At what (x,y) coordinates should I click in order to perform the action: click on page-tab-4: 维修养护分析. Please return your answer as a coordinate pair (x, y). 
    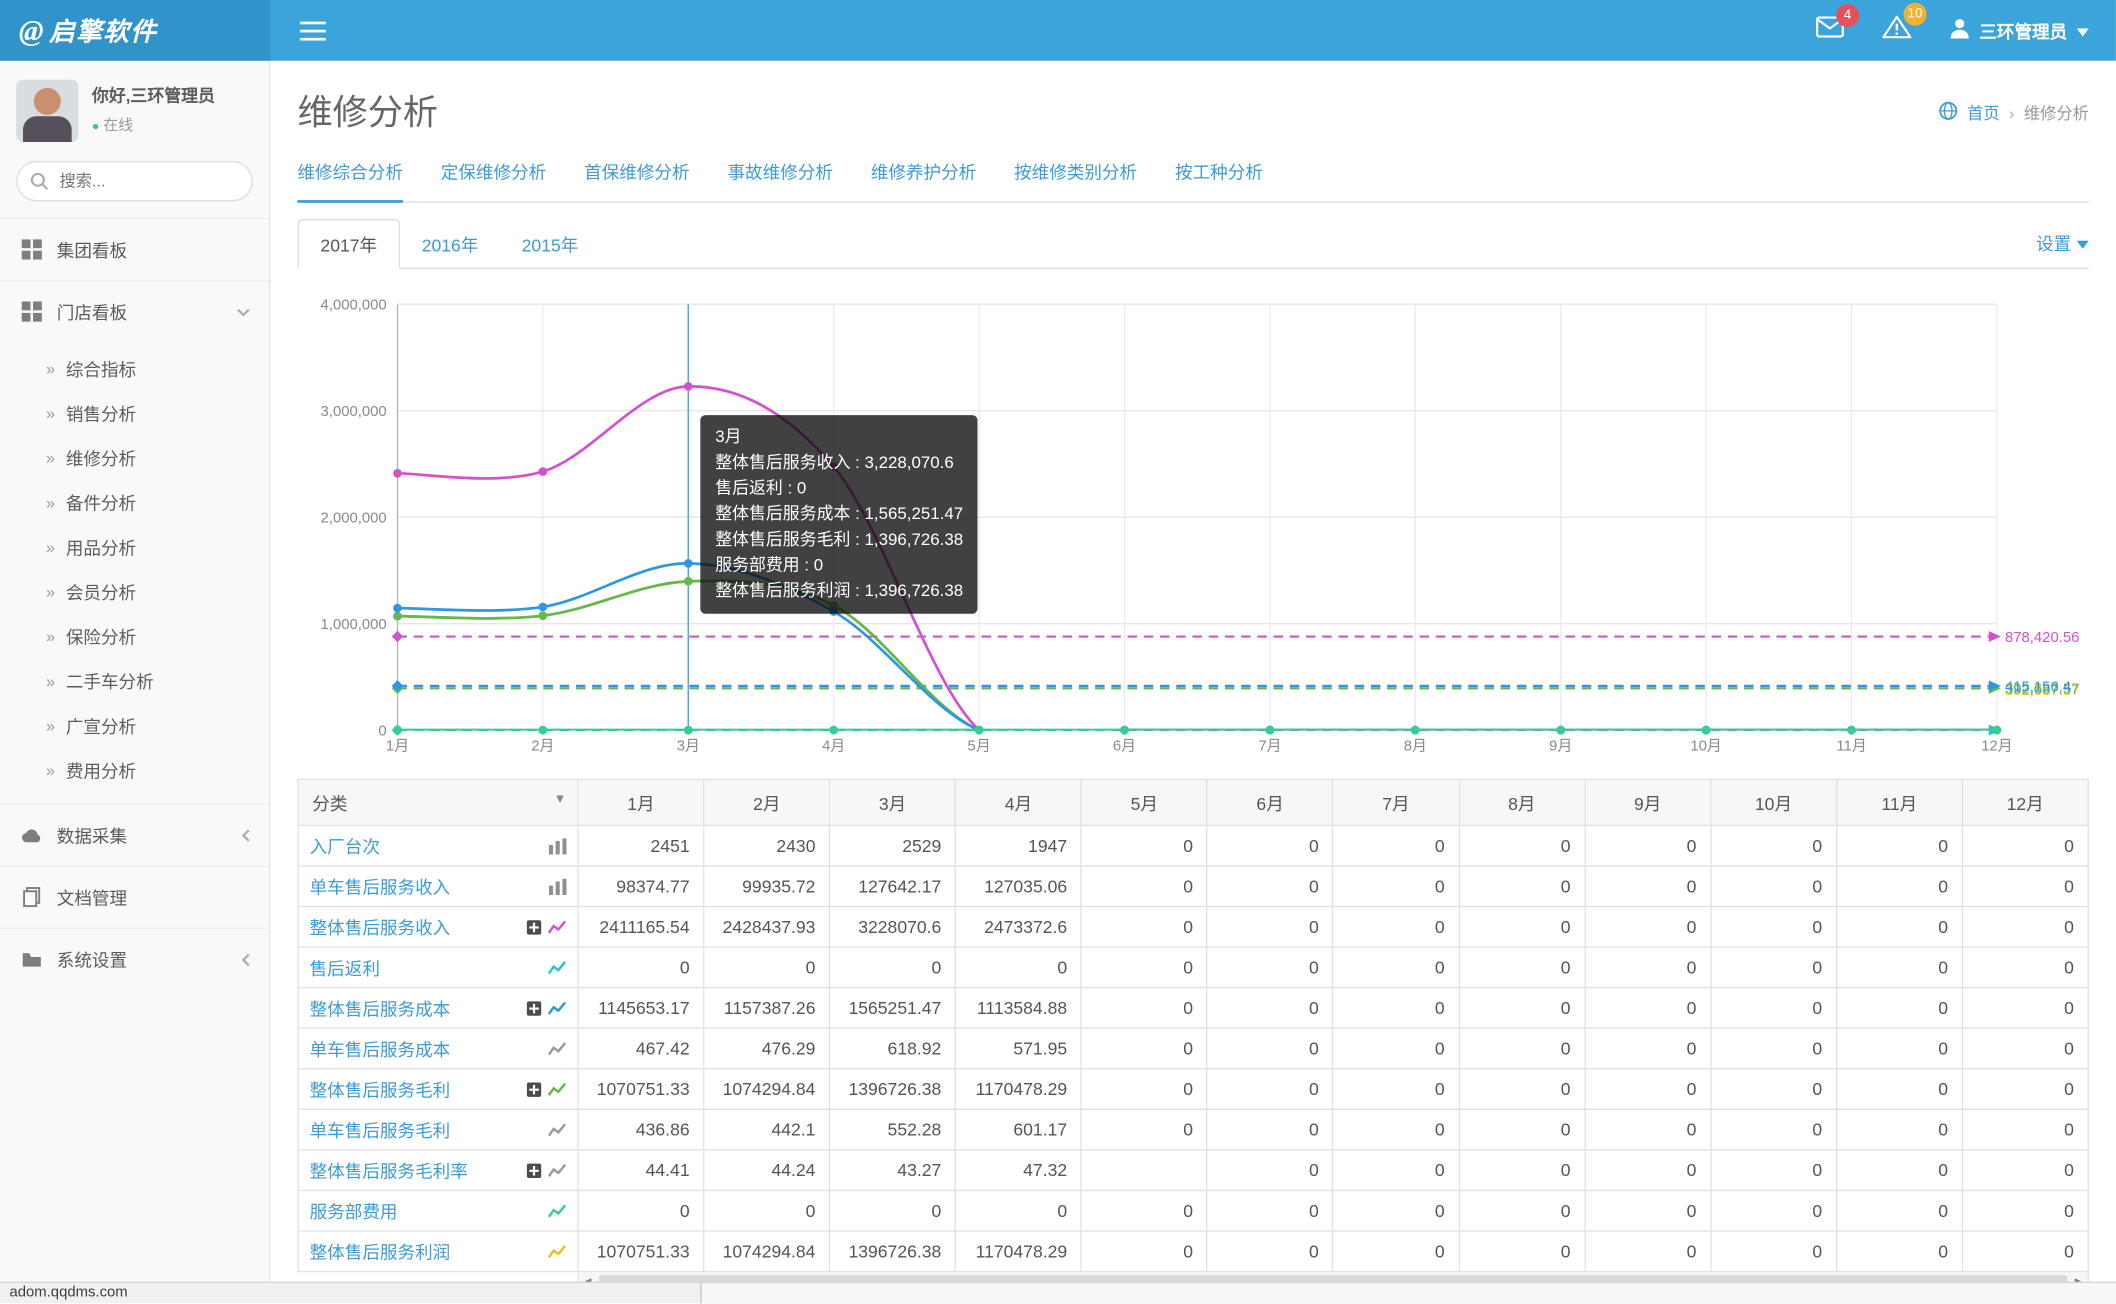
    Looking at the image, I should click on (923, 174).